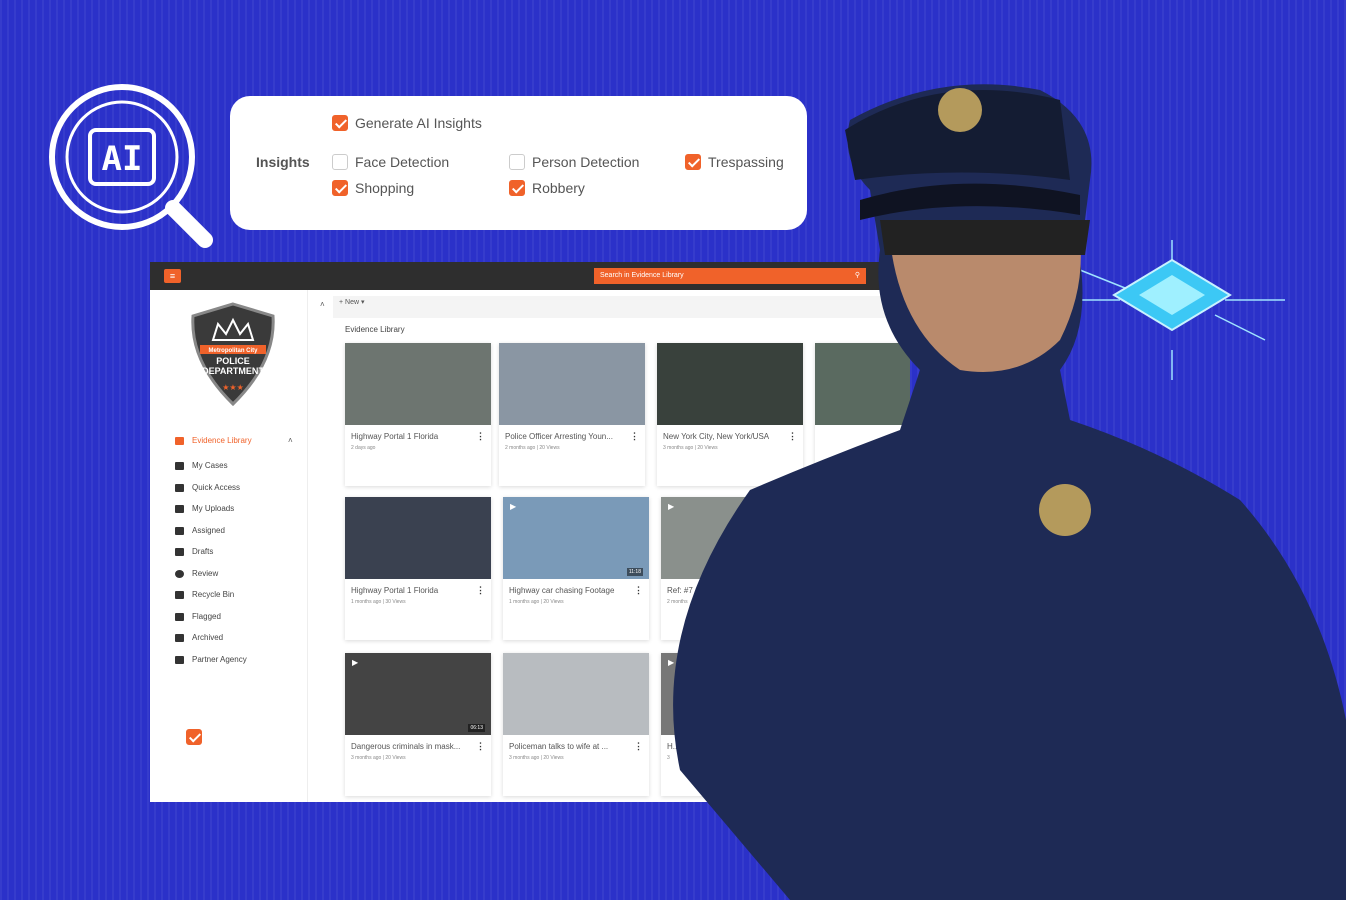  What do you see at coordinates (373, 188) in the screenshot?
I see `shopping-checkbox: Shopping` at bounding box center [373, 188].